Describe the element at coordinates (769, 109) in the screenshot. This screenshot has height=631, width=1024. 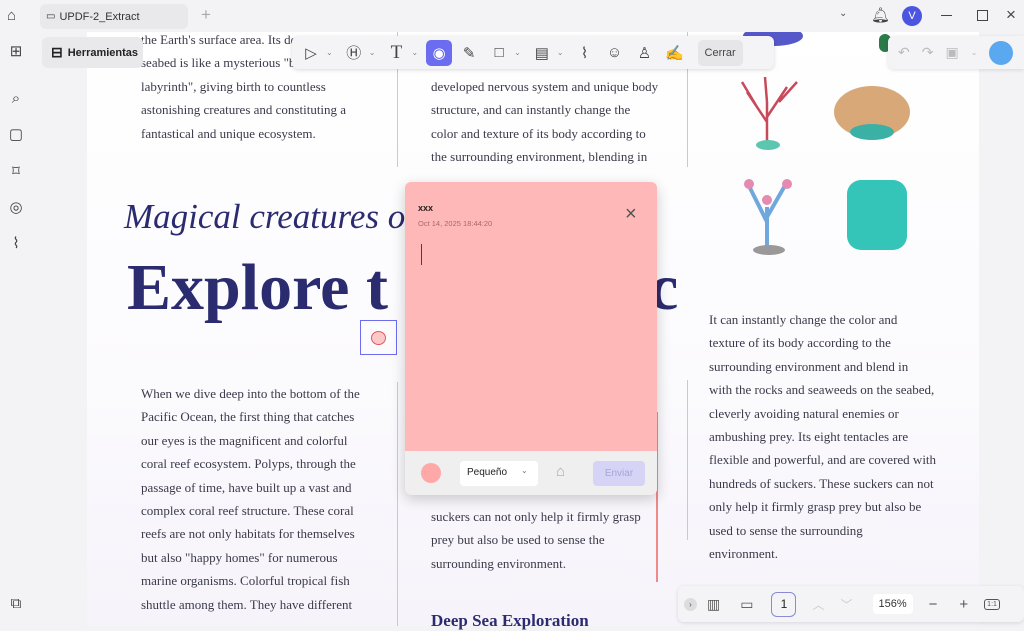
I see `red-coral-image` at that location.